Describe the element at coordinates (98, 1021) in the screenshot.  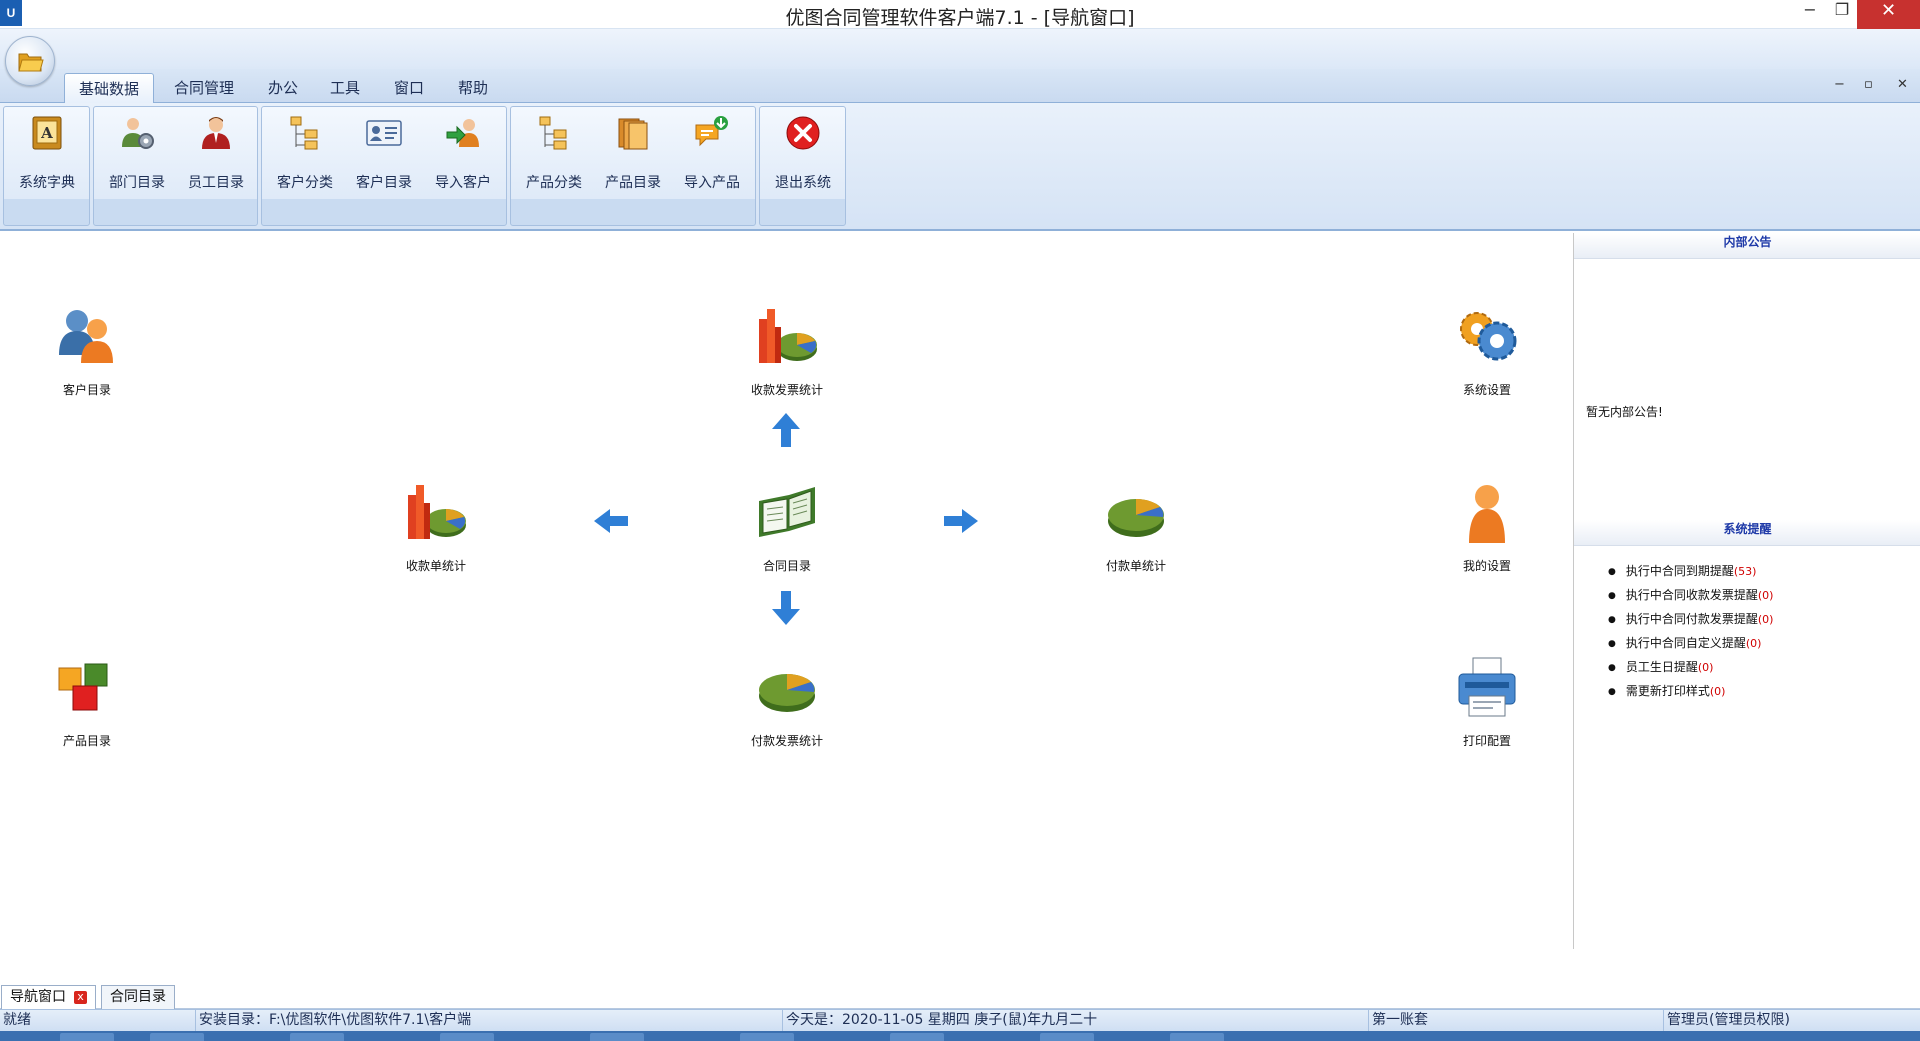
I see `status-state: 就绪` at that location.